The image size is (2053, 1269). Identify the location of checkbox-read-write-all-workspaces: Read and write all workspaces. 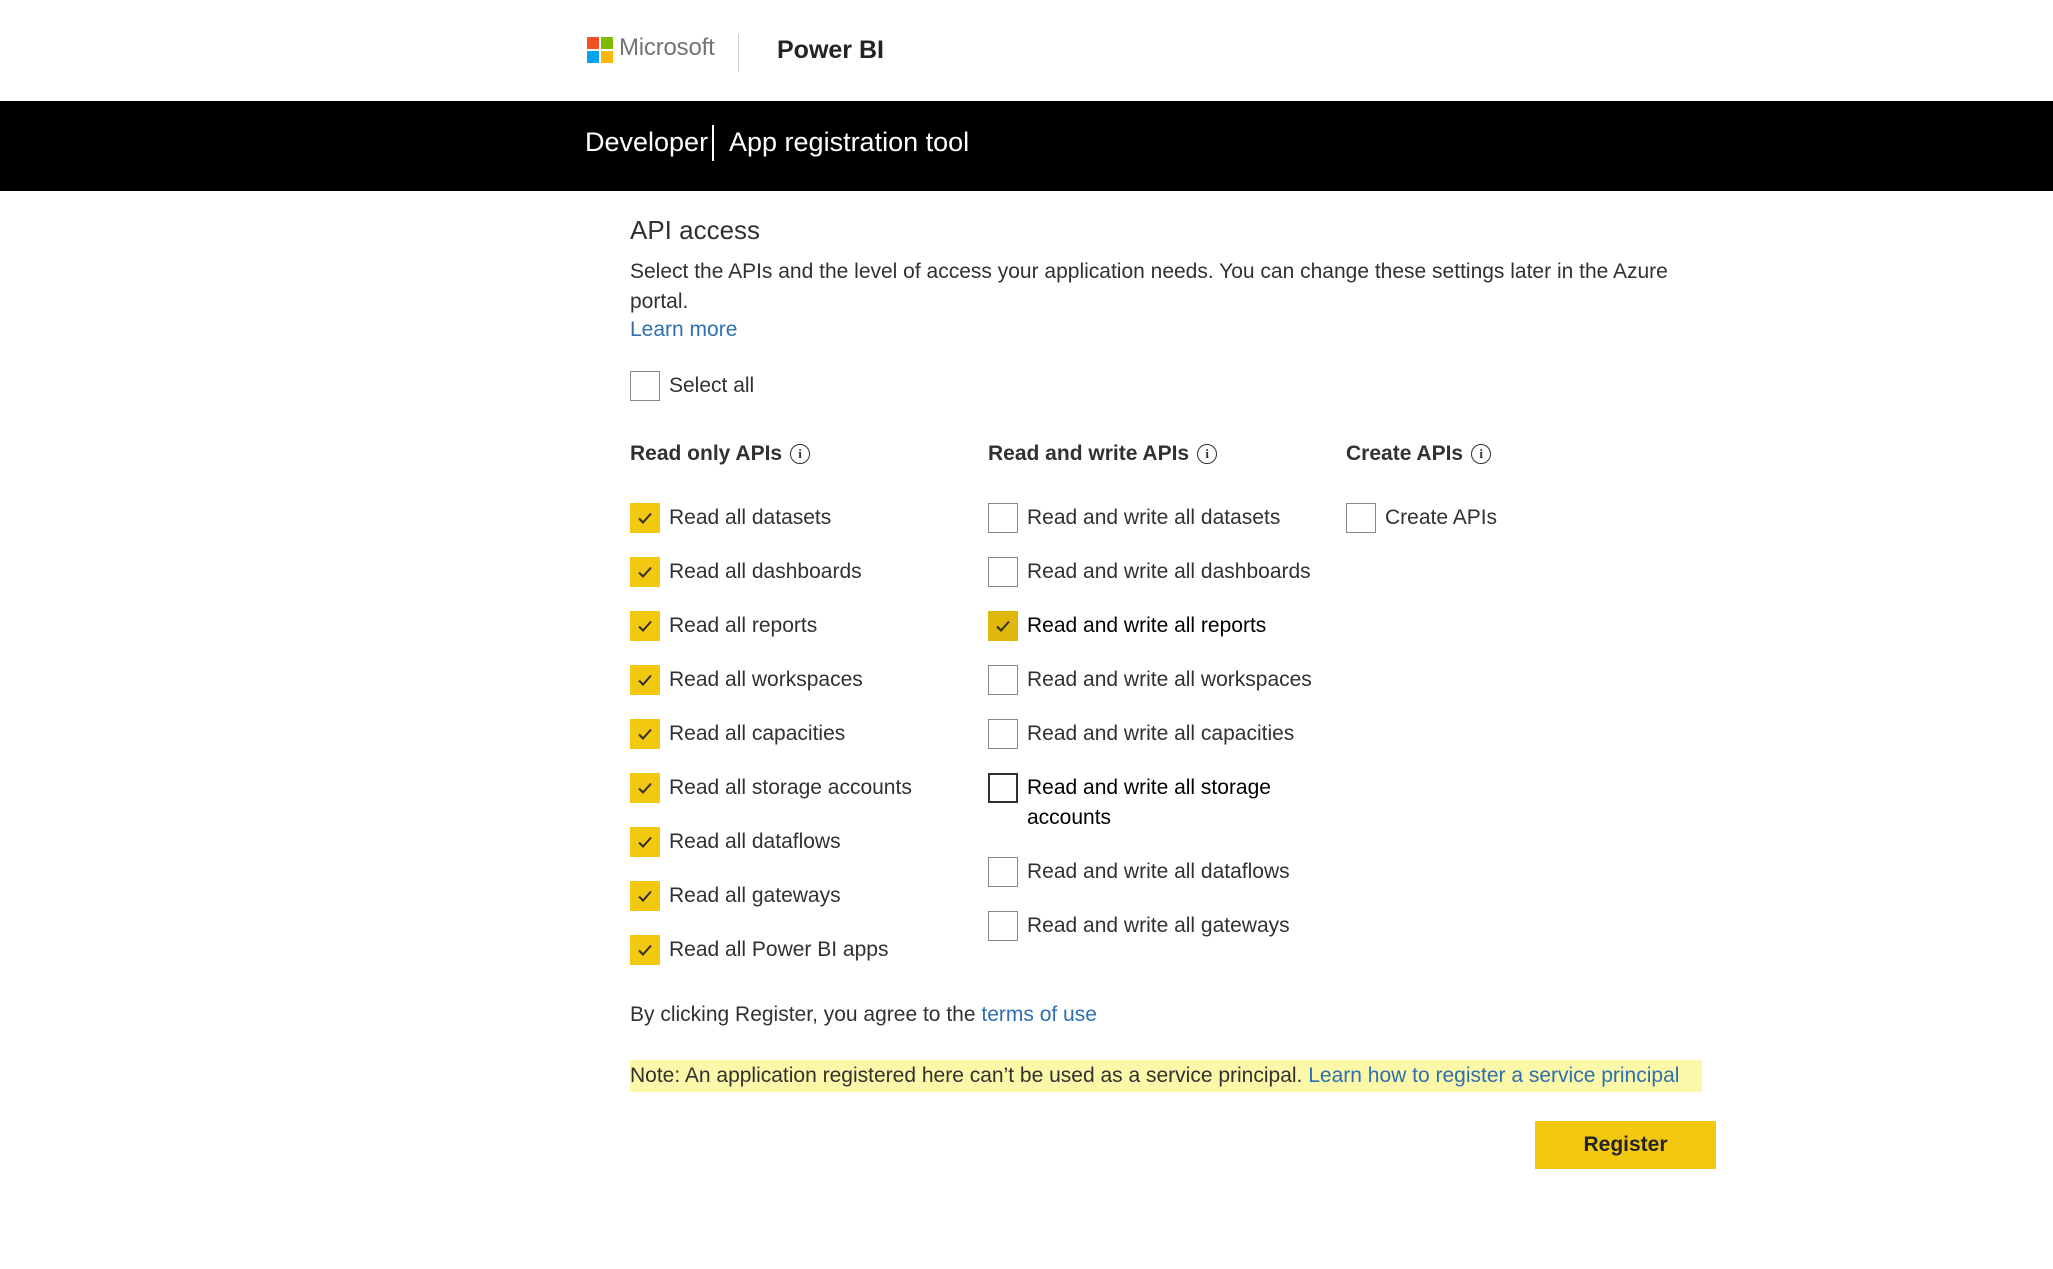
(1150, 680).